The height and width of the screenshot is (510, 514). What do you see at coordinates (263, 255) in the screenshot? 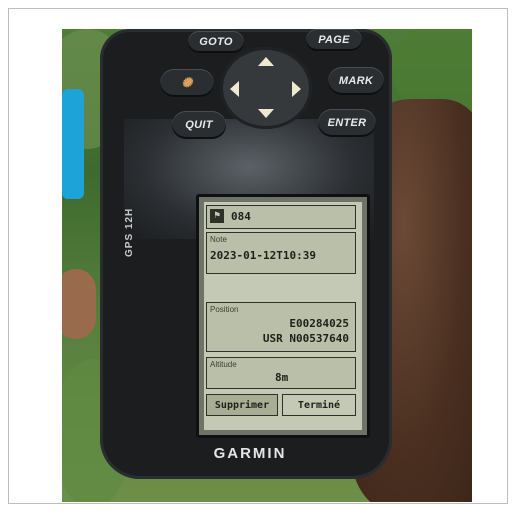
I see `note-value: 2023-01-12T10:39` at bounding box center [263, 255].